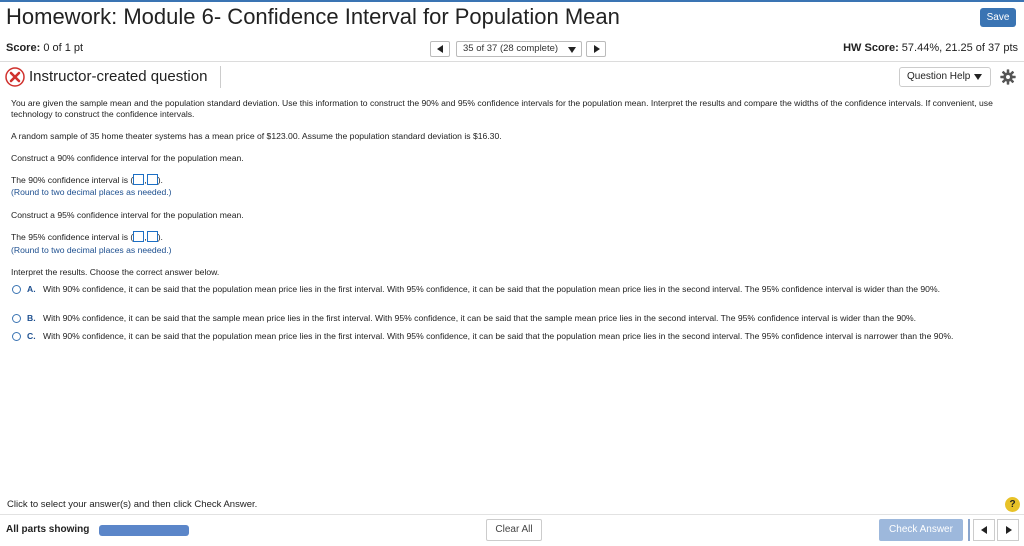 This screenshot has height=546, width=1024. I want to click on part2-rounding-hint: (Round to two decimal places as needed.), so click(91, 250).